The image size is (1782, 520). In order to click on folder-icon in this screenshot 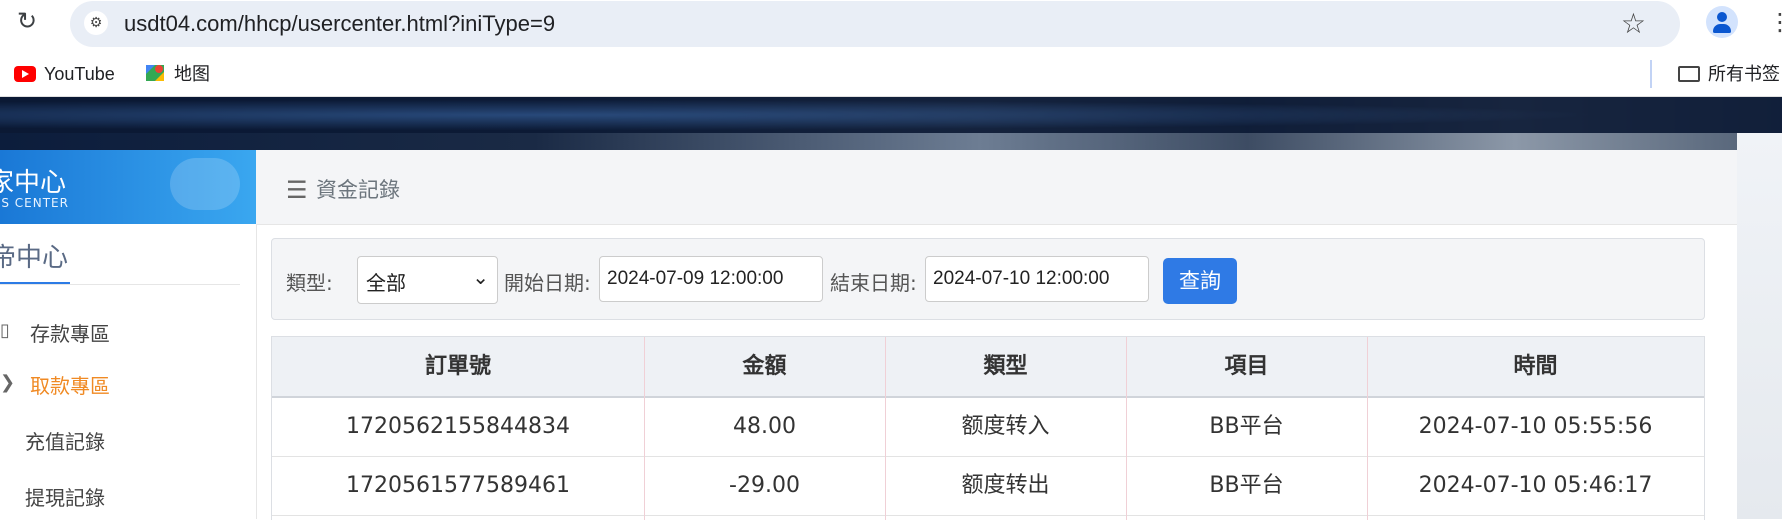, I will do `click(1689, 74)`.